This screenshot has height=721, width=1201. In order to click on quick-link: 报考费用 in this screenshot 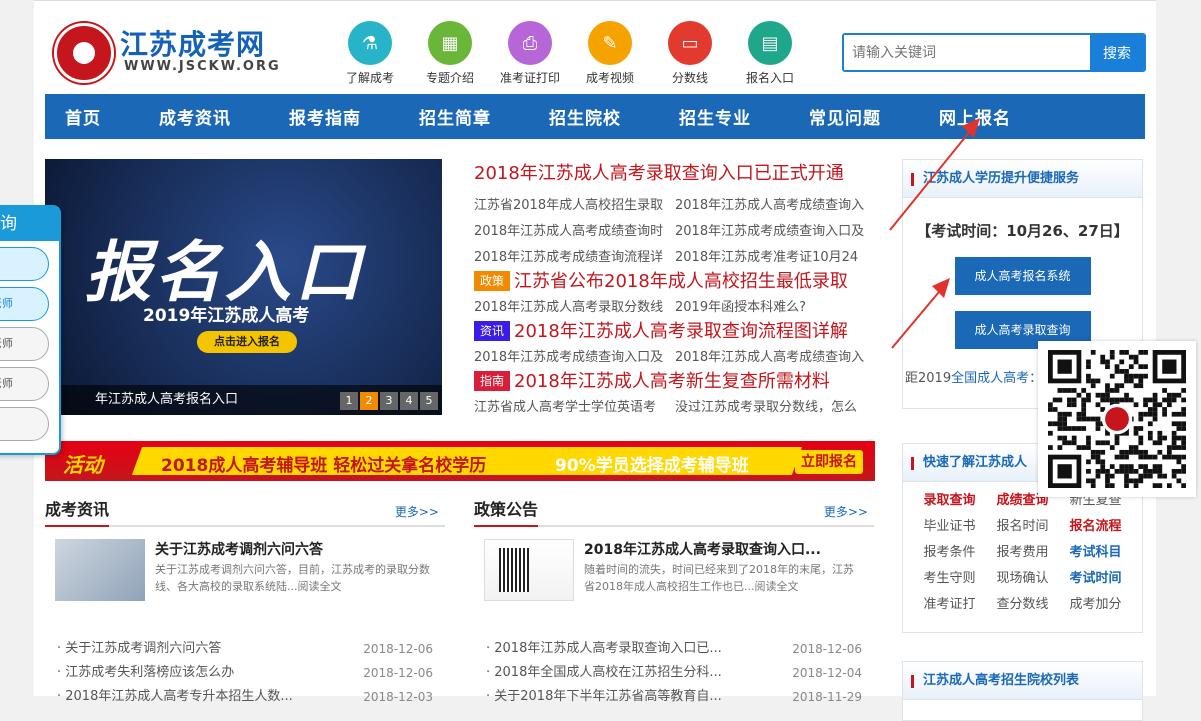, I will do `click(1022, 553)`.